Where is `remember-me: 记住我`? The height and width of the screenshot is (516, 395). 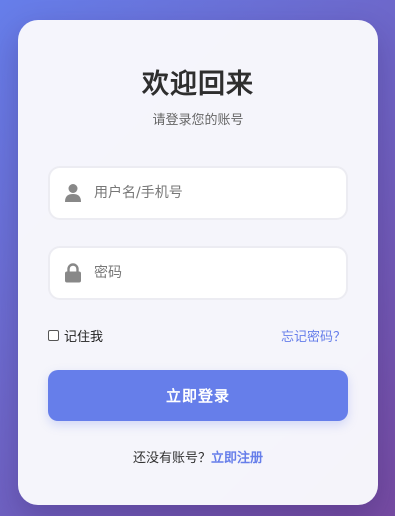
remember-me: 记住我 is located at coordinates (75, 335).